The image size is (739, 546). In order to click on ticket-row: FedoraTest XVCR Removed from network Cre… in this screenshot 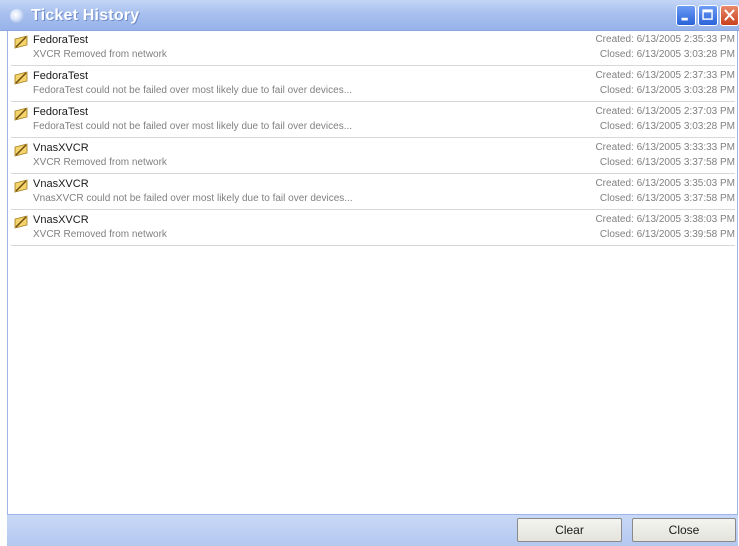, I will do `click(373, 48)`.